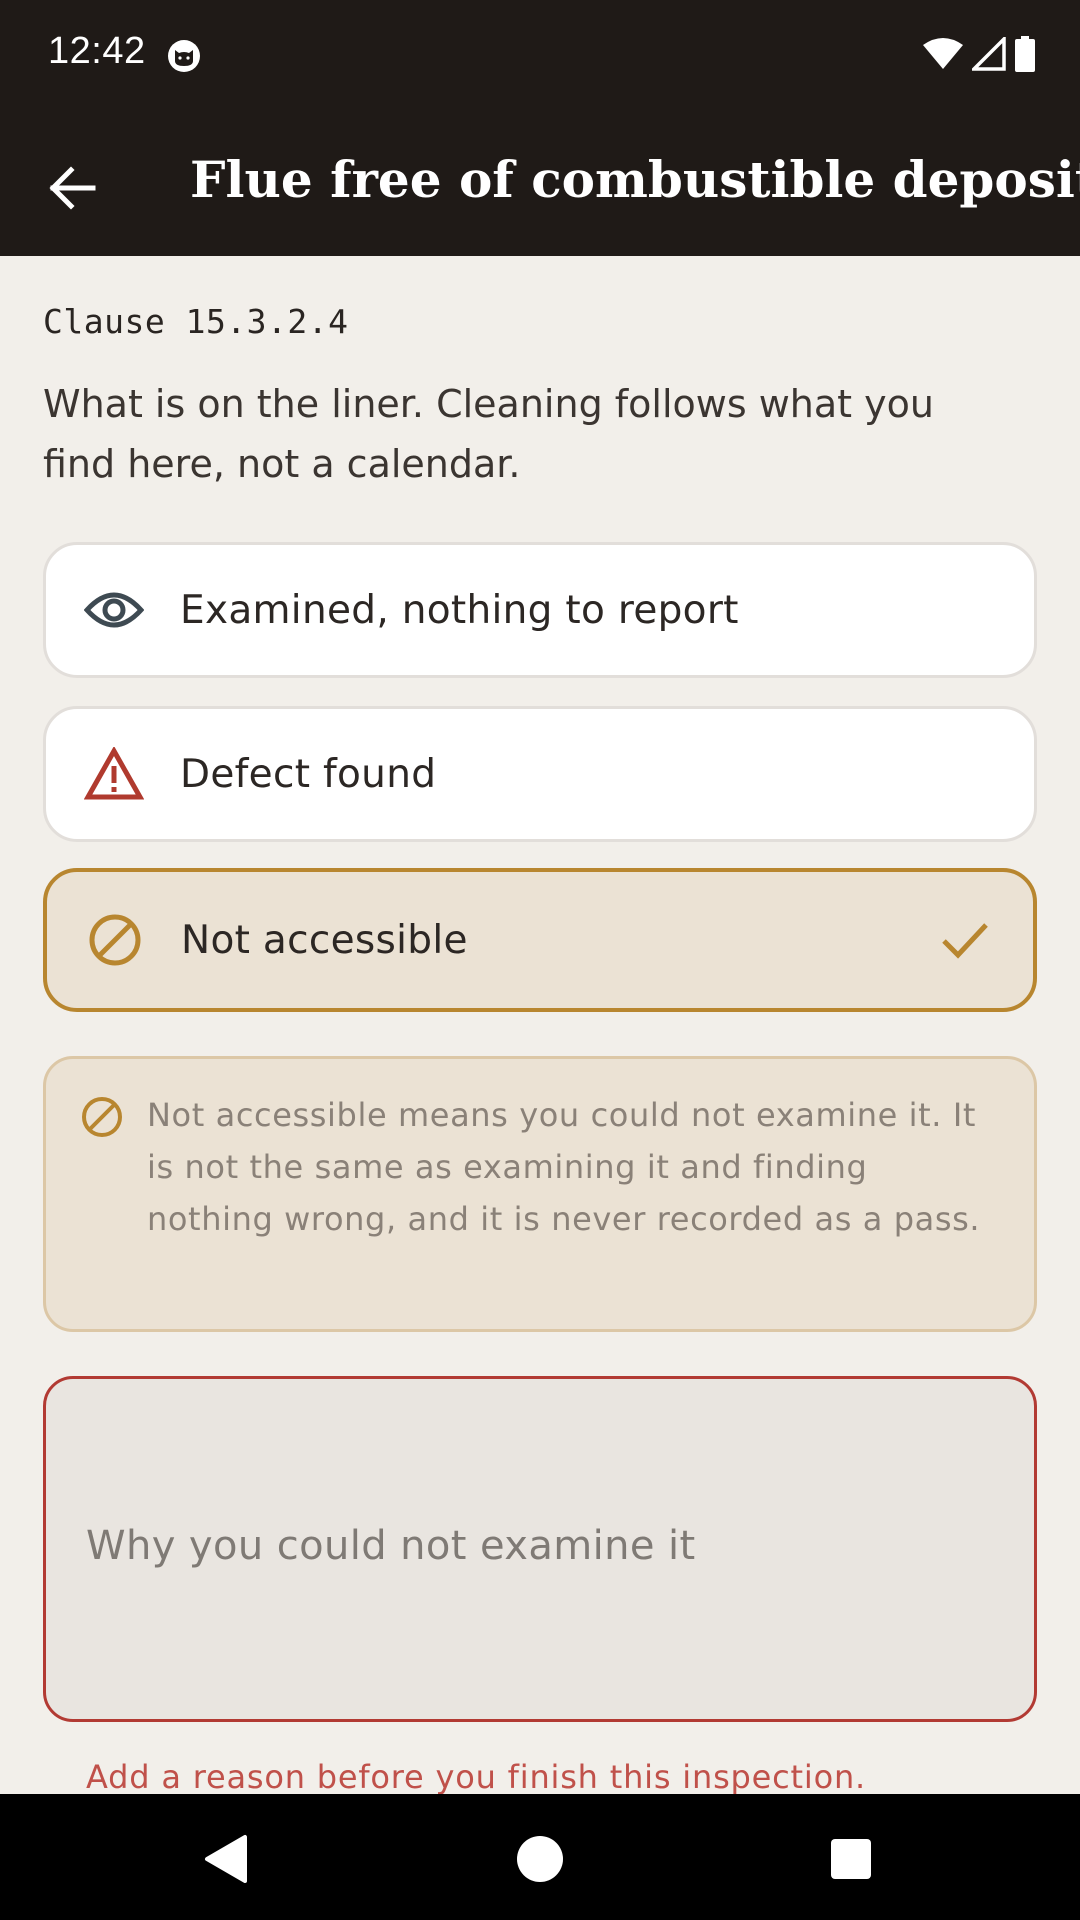 This screenshot has height=1920, width=1080. I want to click on option-label: Examined, nothing to report, so click(459, 610).